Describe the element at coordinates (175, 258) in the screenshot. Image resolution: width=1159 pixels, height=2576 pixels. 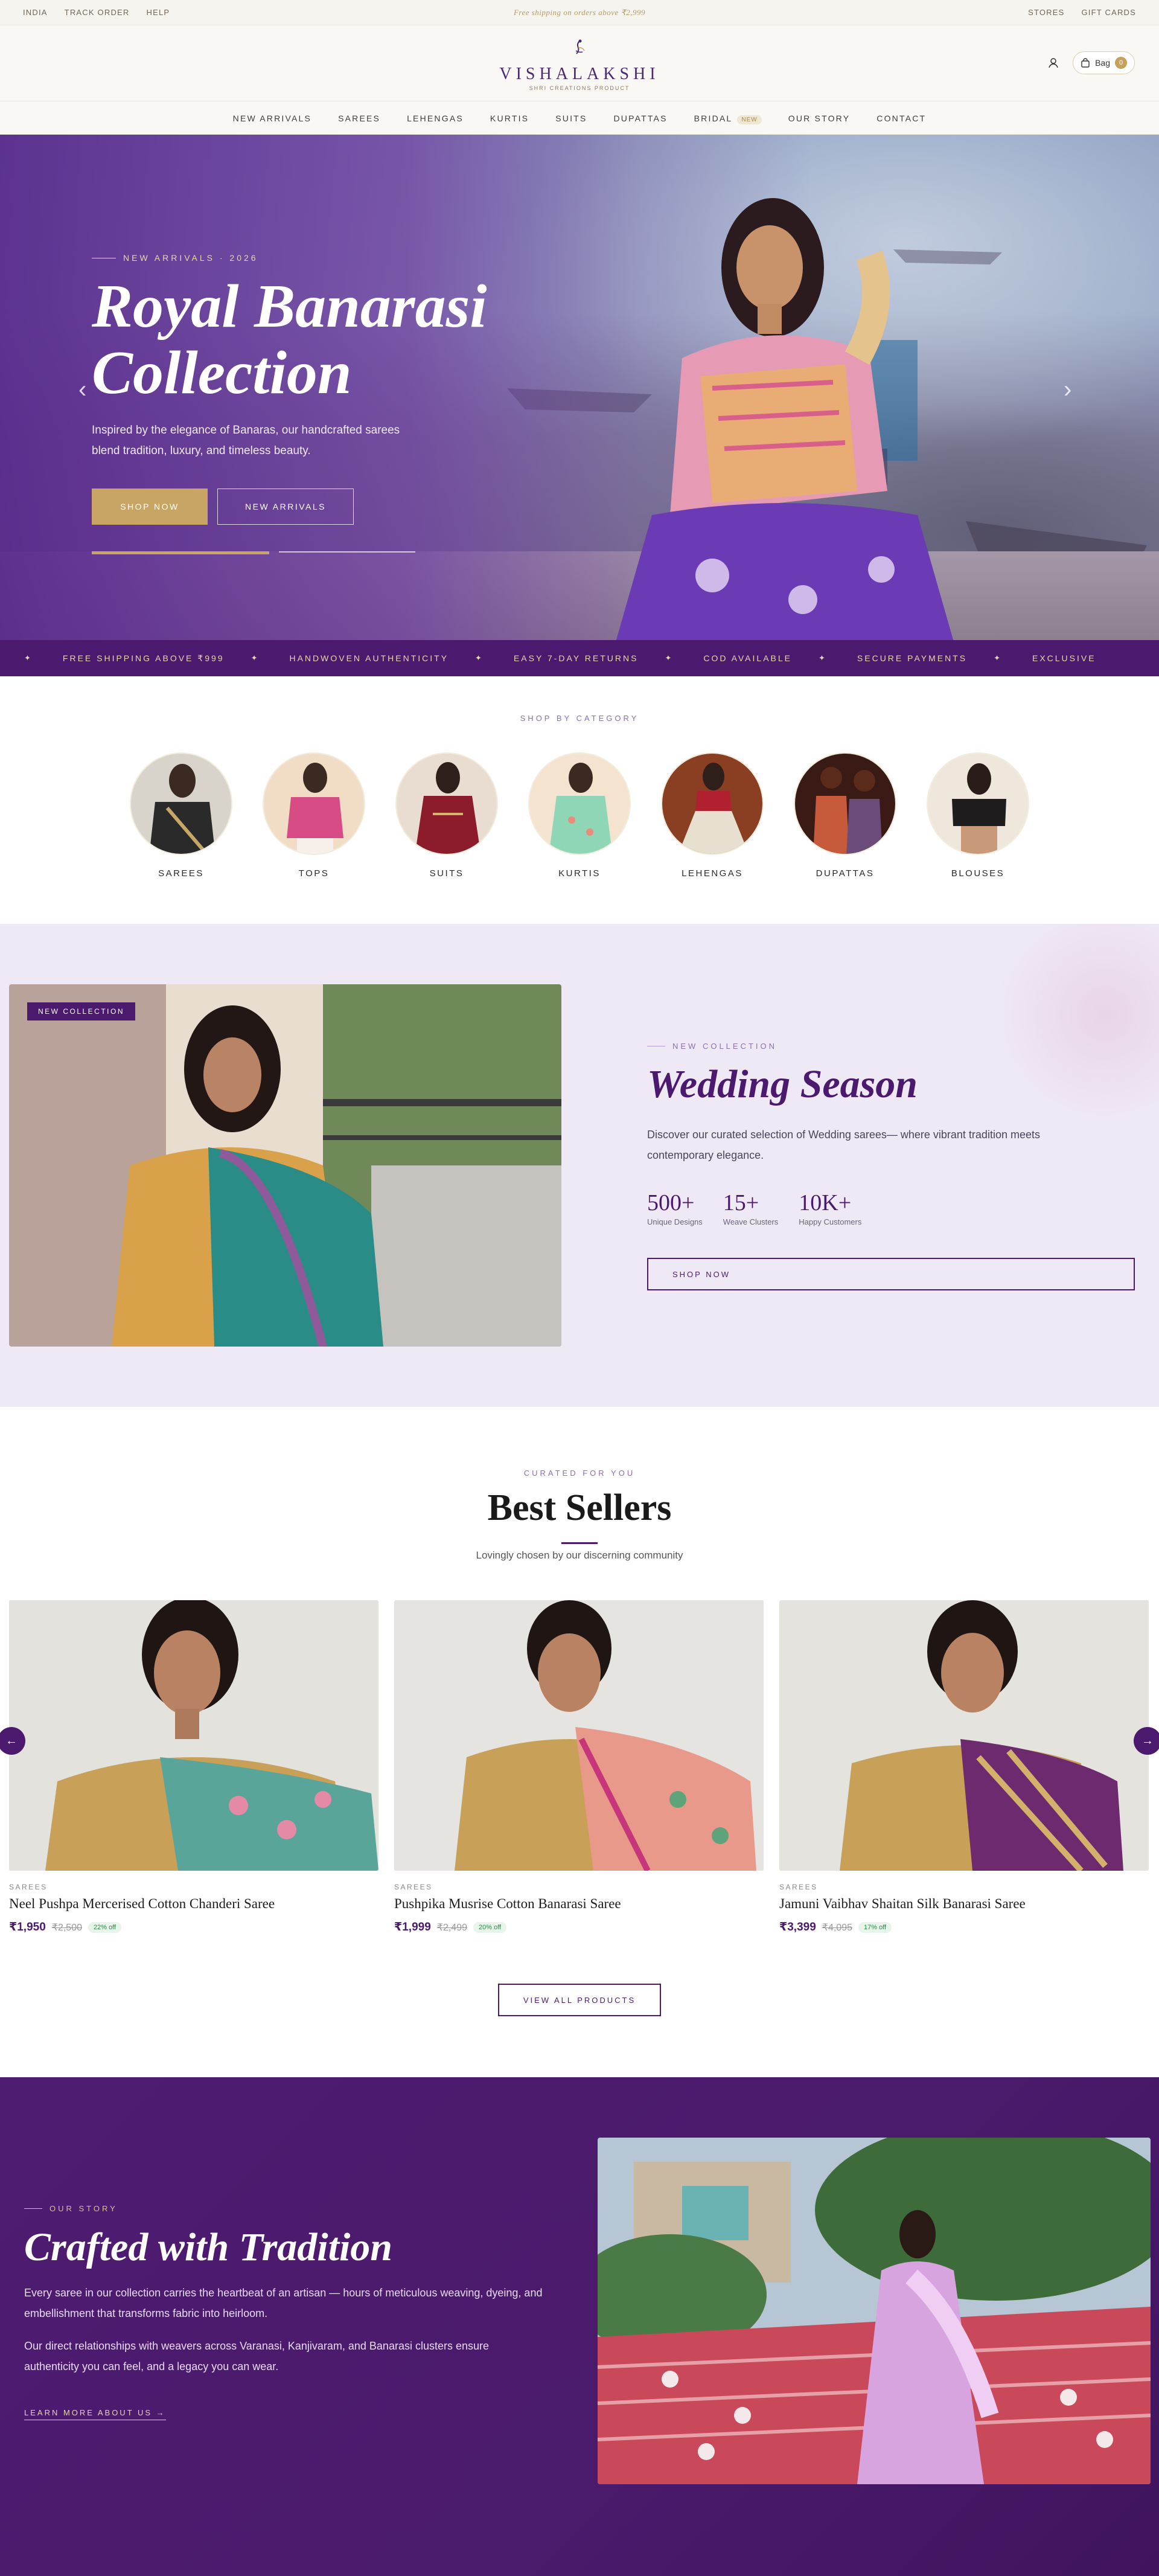
I see `hero-eyebrow: NEW ARRIVALS · 2026` at that location.